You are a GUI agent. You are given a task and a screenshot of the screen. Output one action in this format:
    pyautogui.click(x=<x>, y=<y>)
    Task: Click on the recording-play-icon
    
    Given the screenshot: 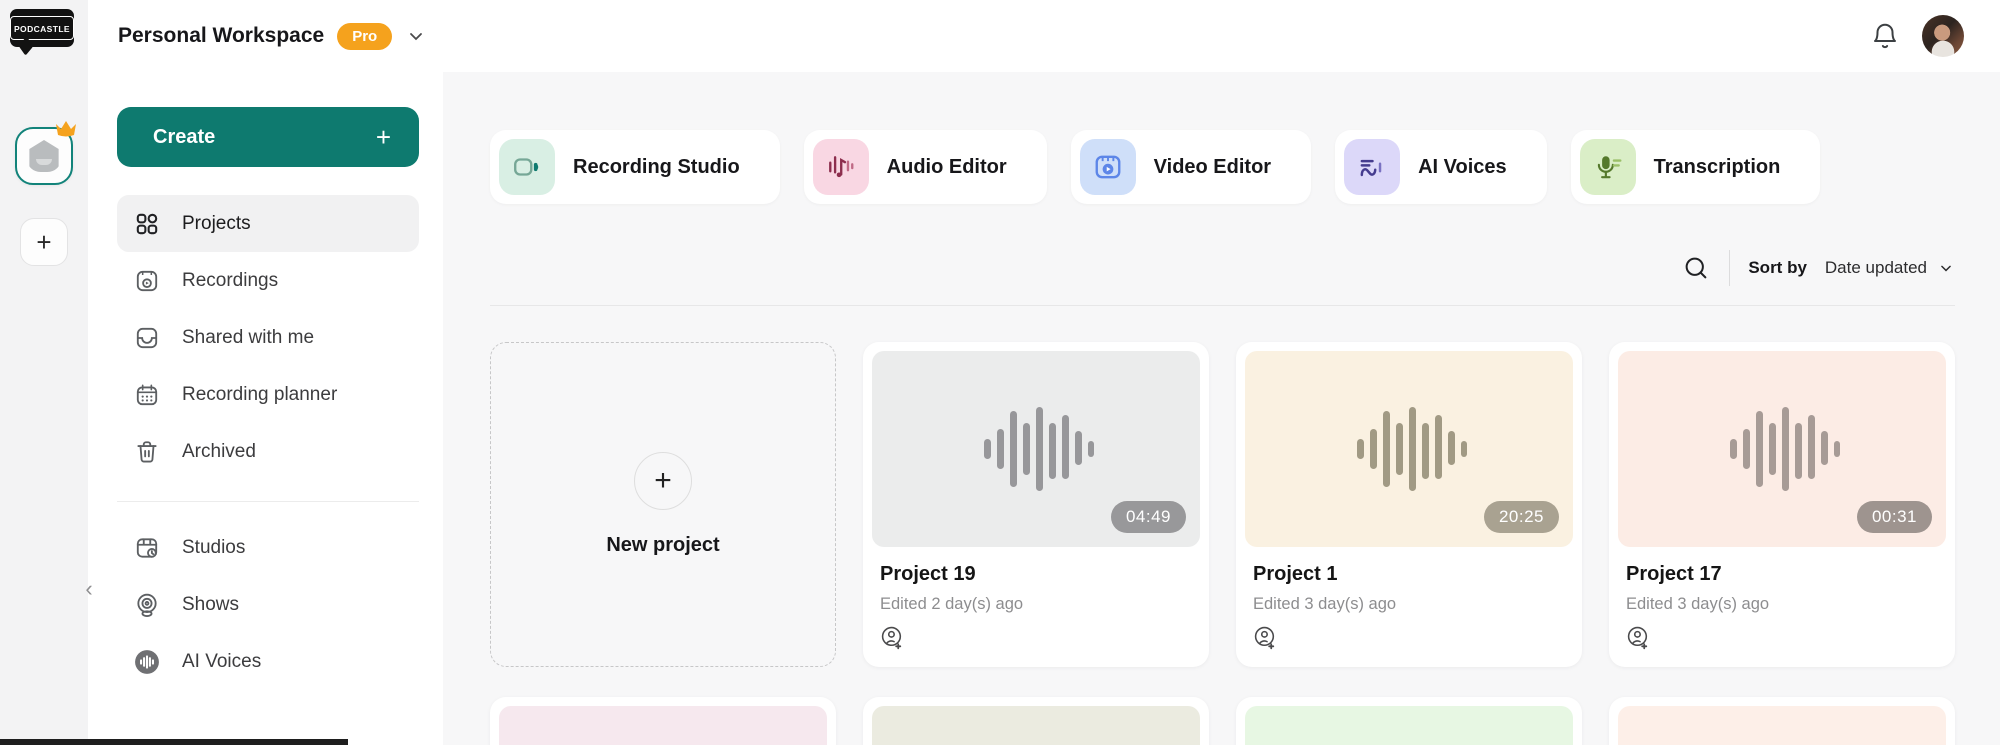 What is the action you would take?
    pyautogui.click(x=147, y=280)
    